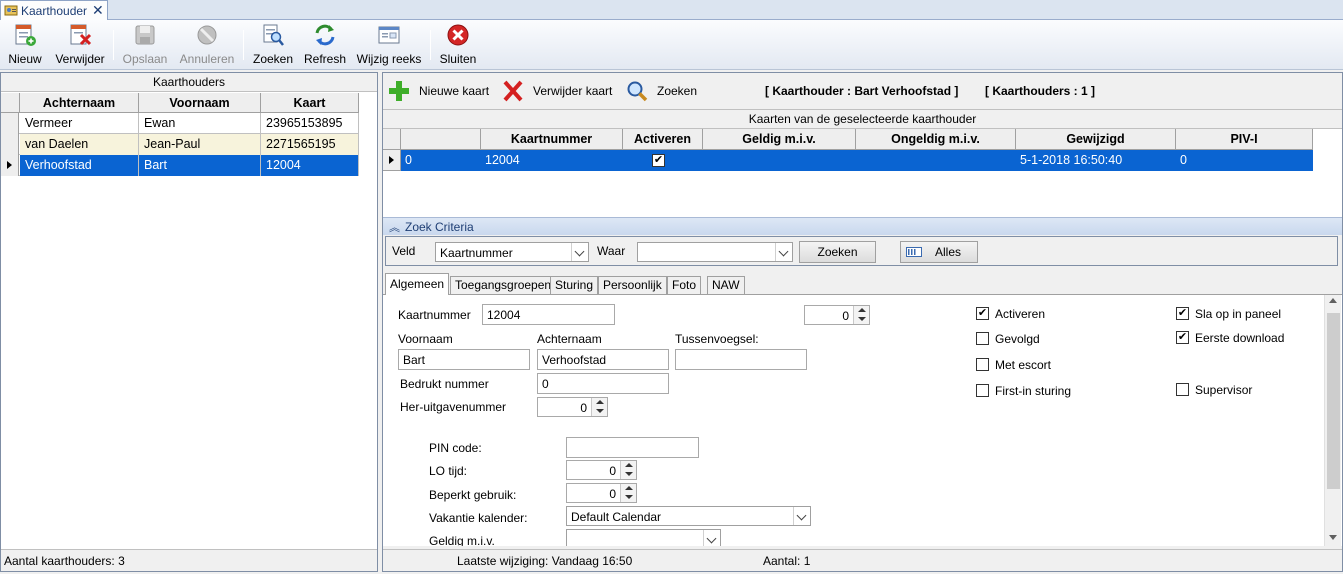 This screenshot has width=1343, height=574. I want to click on met-escort-checkbox, so click(982, 364).